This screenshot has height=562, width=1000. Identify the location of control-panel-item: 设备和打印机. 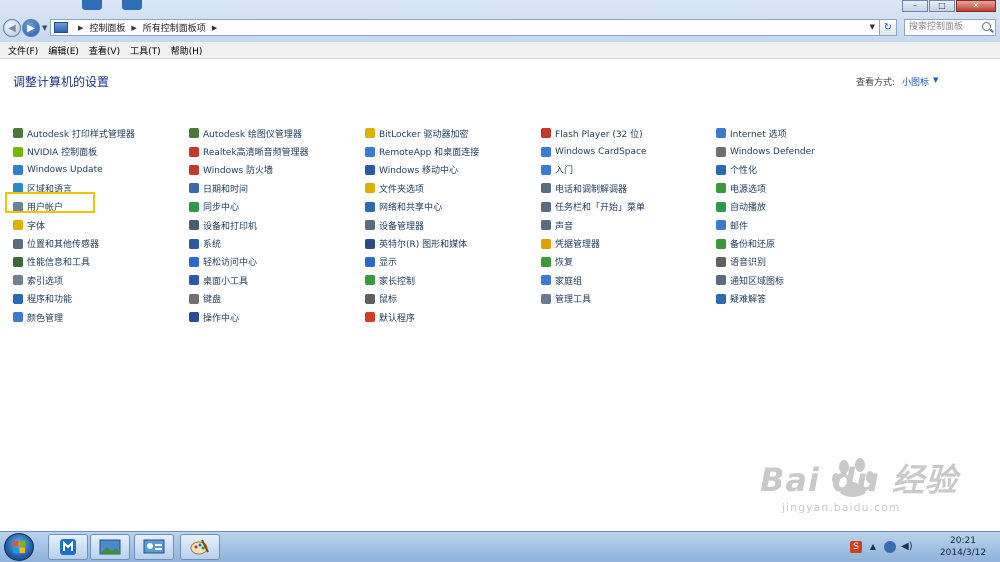
(249, 225).